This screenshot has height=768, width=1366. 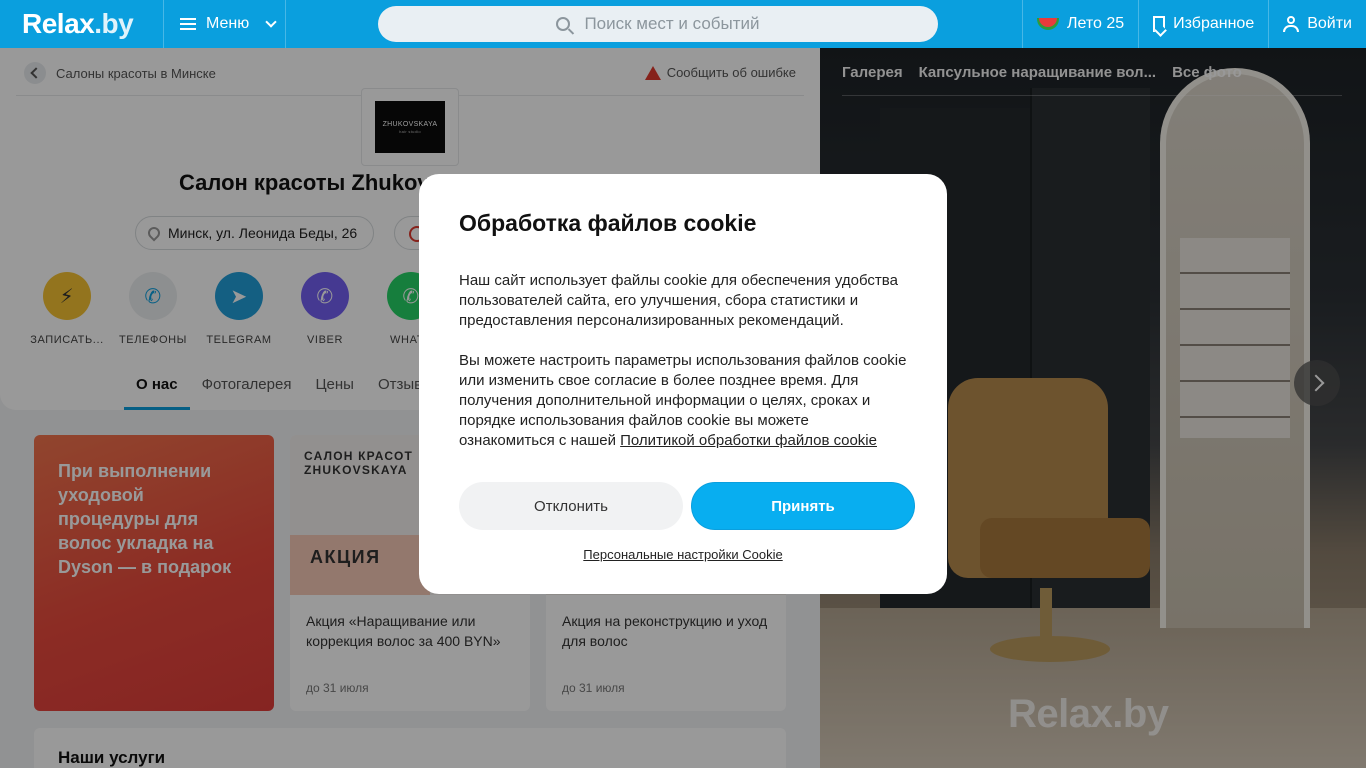 What do you see at coordinates (748, 440) in the screenshot?
I see `cookie-policy-link: Политикой обработки файлов cookie` at bounding box center [748, 440].